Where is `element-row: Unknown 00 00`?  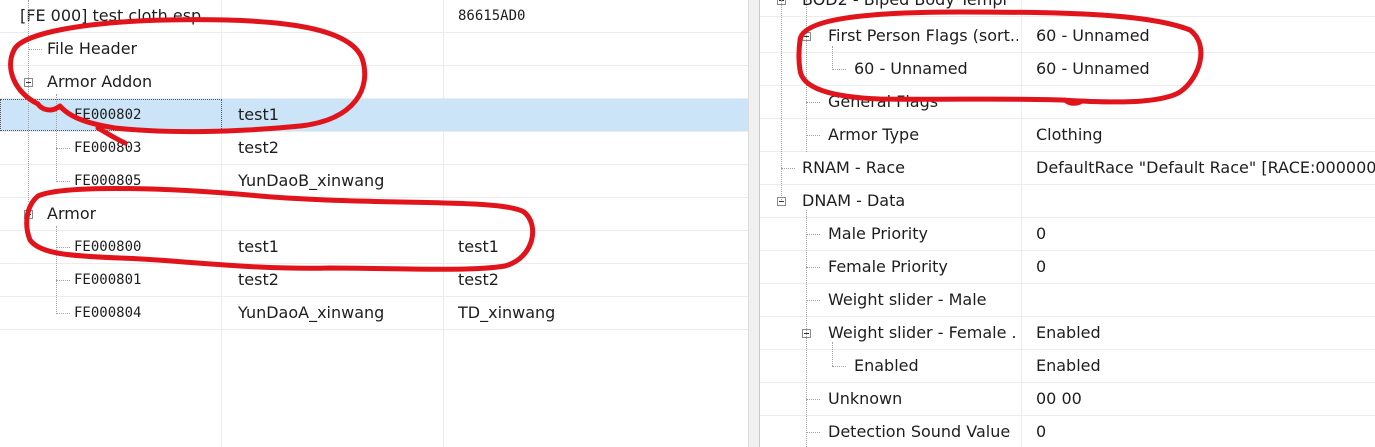
element-row: Unknown 00 00 is located at coordinates (1067, 399).